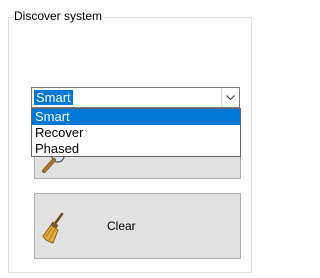  Describe the element at coordinates (53, 97) in the screenshot. I see `combobox-selected-value: Smart` at that location.